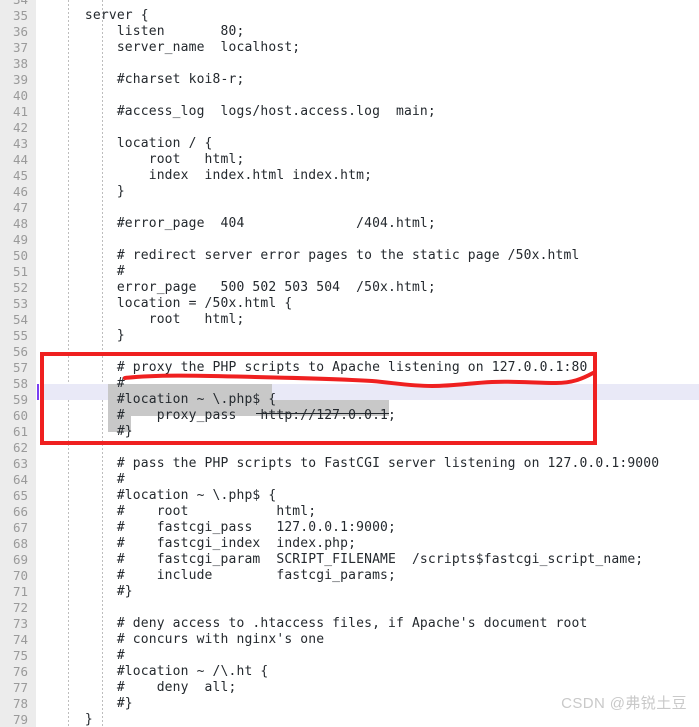  Describe the element at coordinates (164, 400) in the screenshot. I see `code-text-59: #location ~ \.php$ {` at that location.